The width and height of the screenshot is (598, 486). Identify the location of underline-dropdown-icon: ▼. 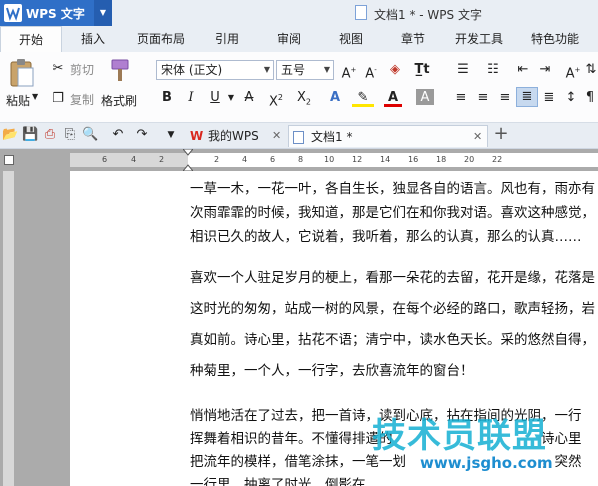
(231, 98).